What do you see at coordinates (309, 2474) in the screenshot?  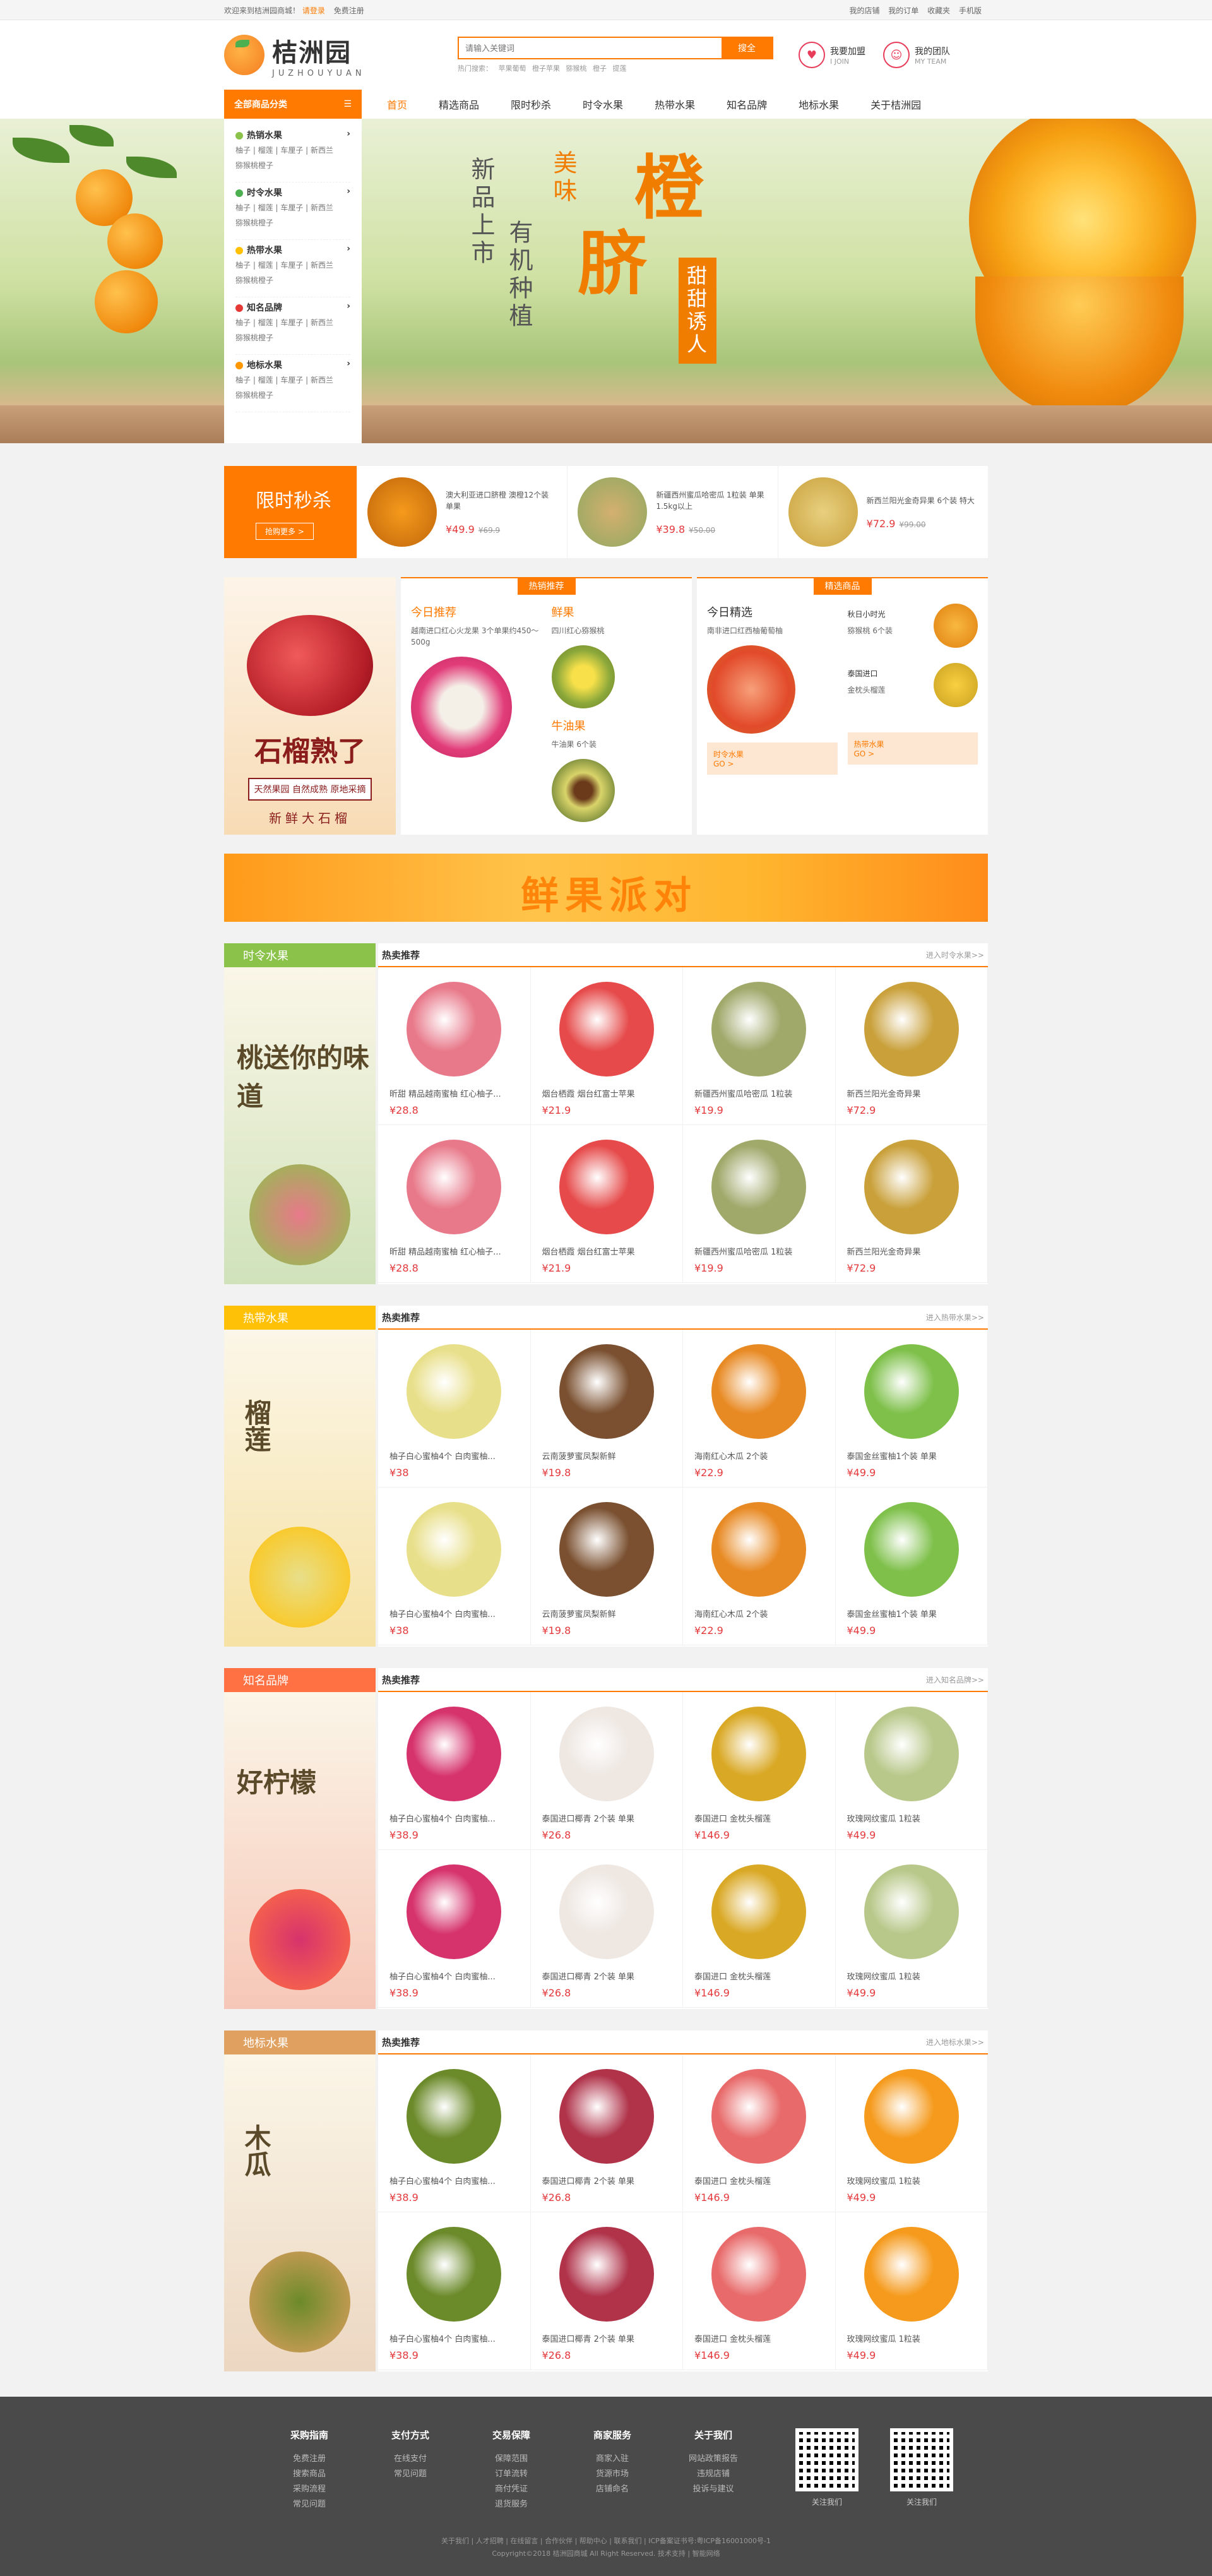 I see `footer-link: 搜索商品` at bounding box center [309, 2474].